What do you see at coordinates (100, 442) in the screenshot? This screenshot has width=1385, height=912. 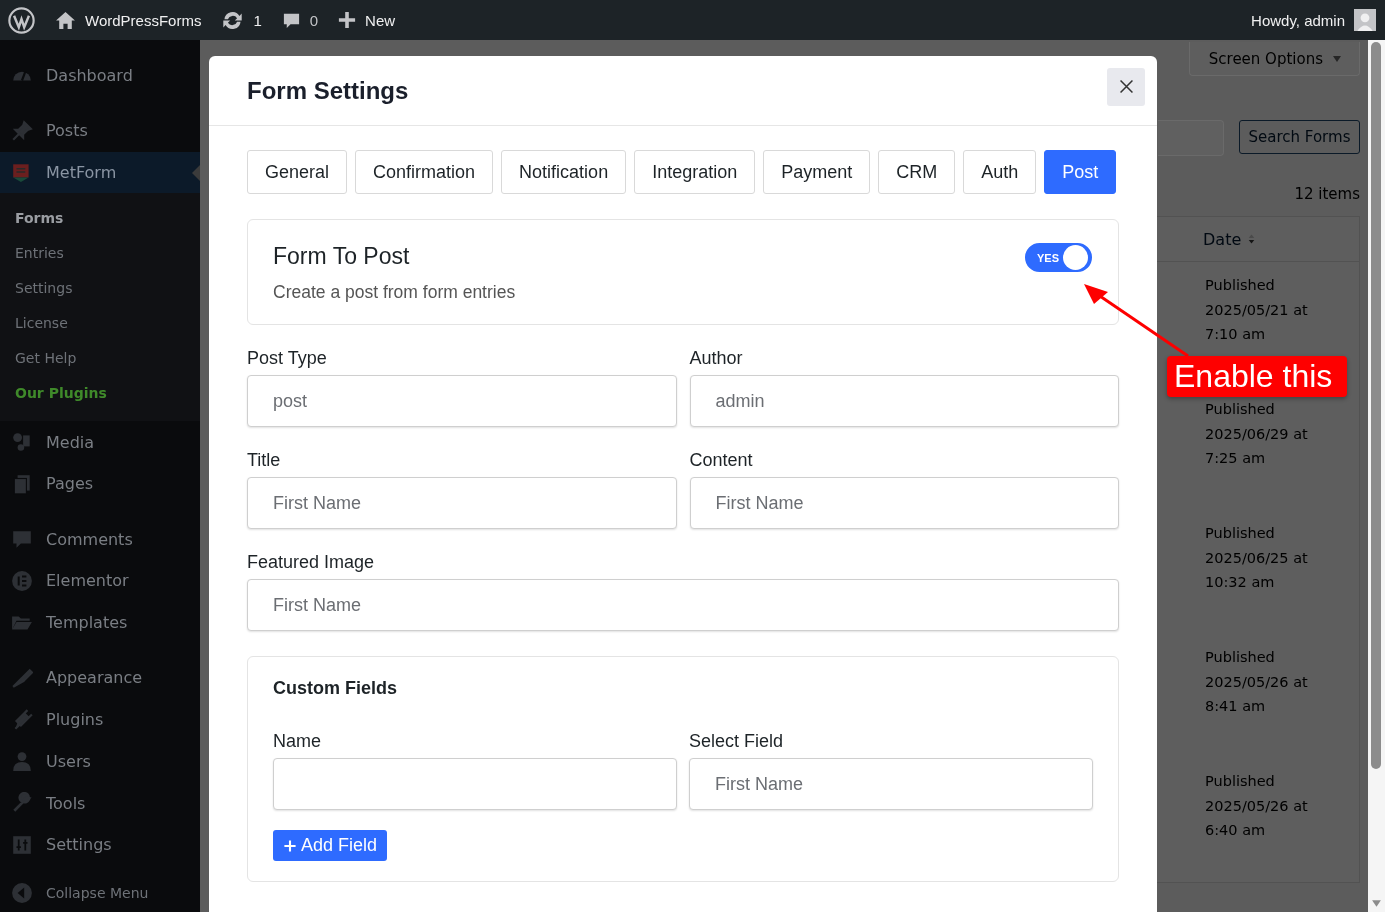 I see `sidebar-item: Media` at bounding box center [100, 442].